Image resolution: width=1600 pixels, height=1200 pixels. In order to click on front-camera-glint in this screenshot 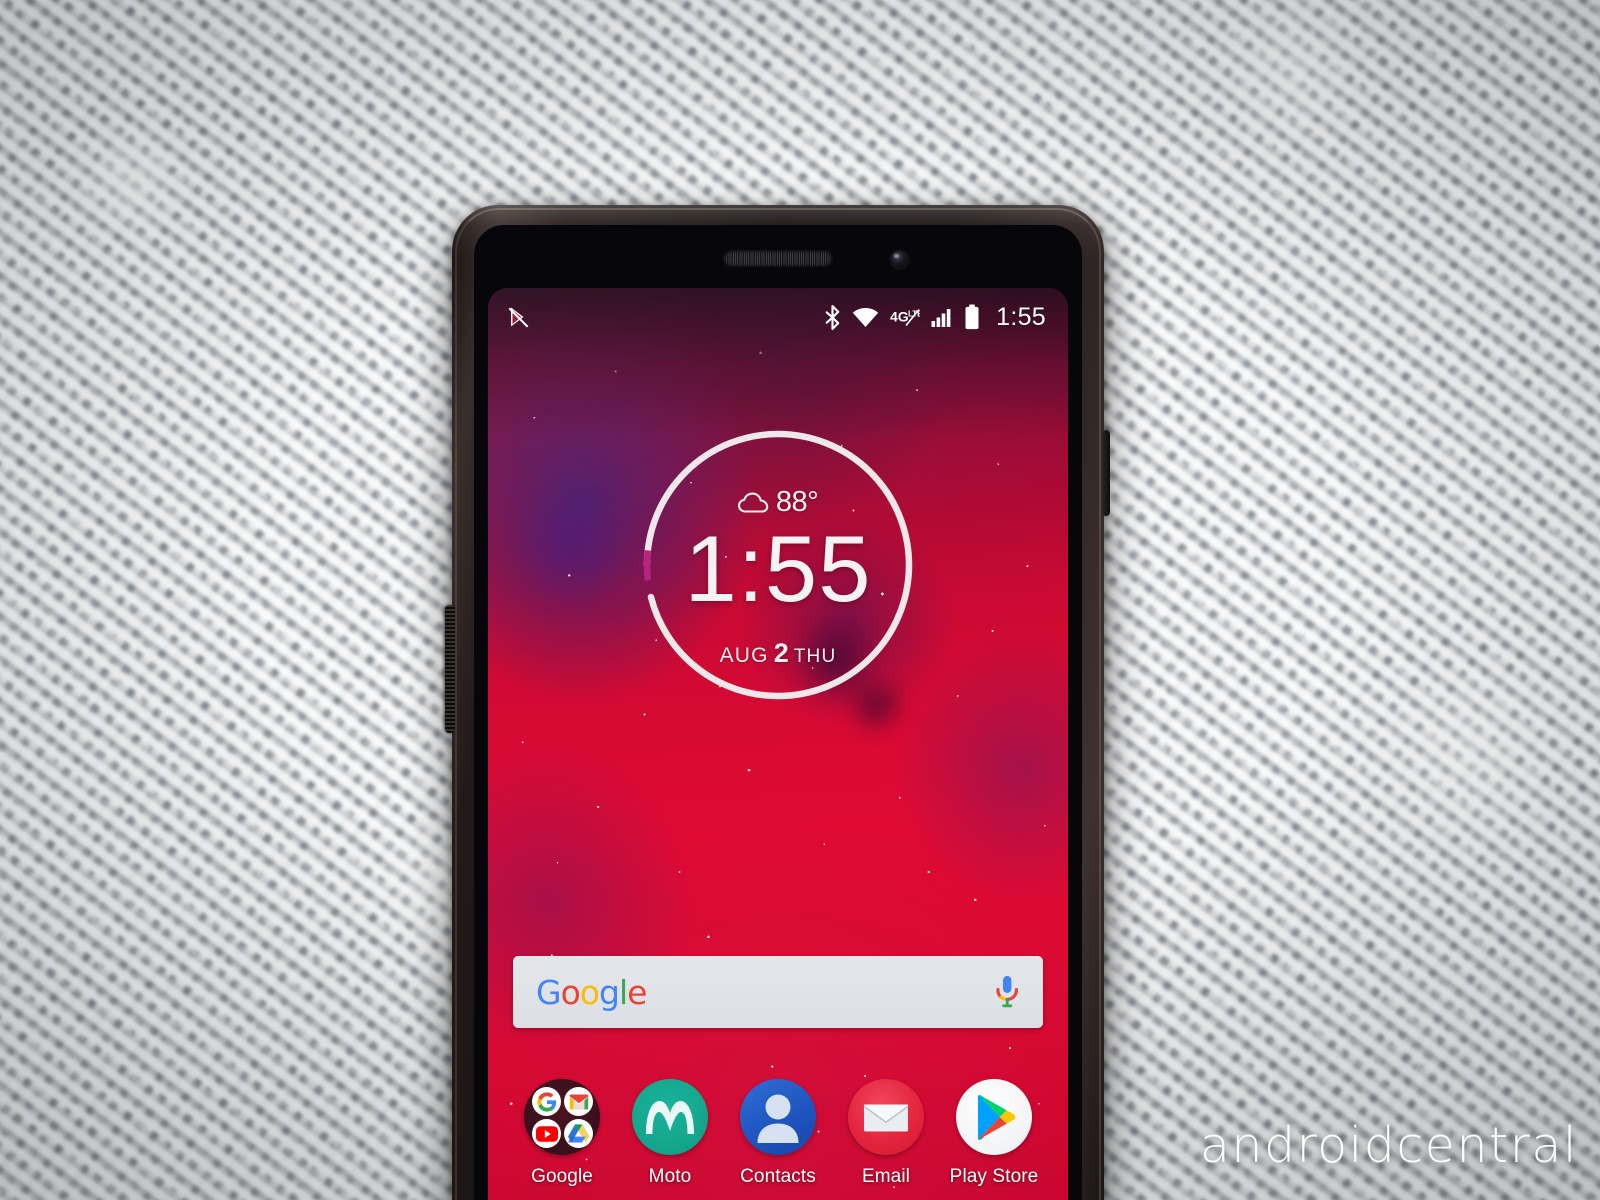, I will do `click(896, 256)`.